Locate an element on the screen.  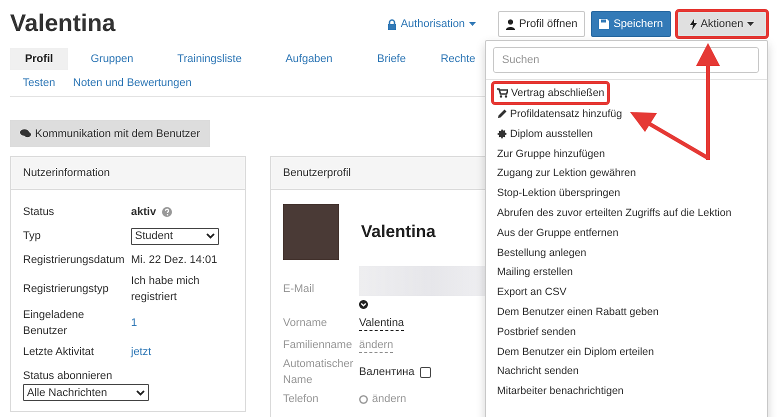
certificate-icon is located at coordinates (502, 133).